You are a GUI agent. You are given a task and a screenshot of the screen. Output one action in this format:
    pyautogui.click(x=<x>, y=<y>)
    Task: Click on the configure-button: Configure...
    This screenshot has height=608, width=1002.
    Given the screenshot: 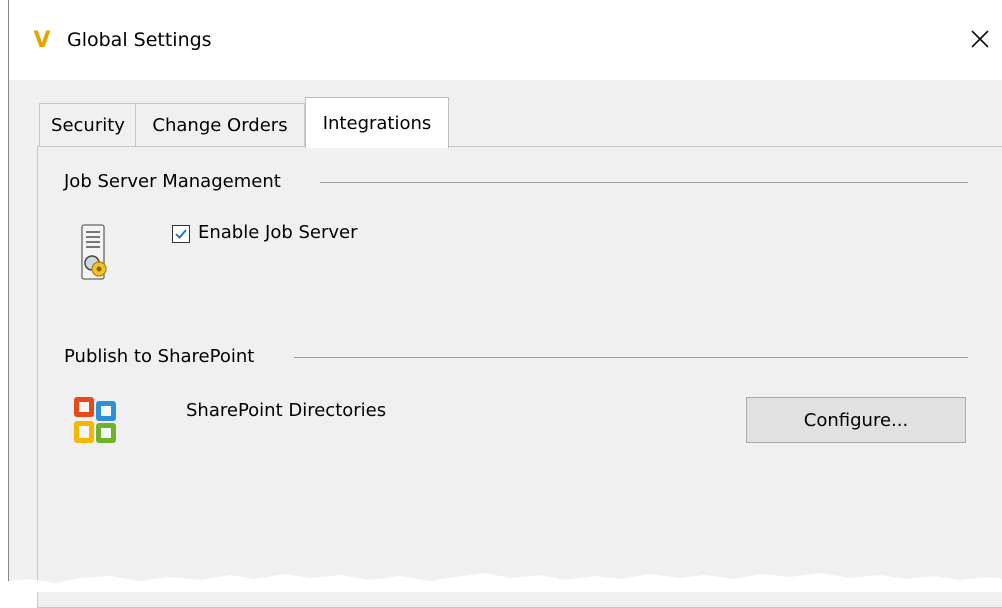 What is the action you would take?
    pyautogui.click(x=856, y=420)
    